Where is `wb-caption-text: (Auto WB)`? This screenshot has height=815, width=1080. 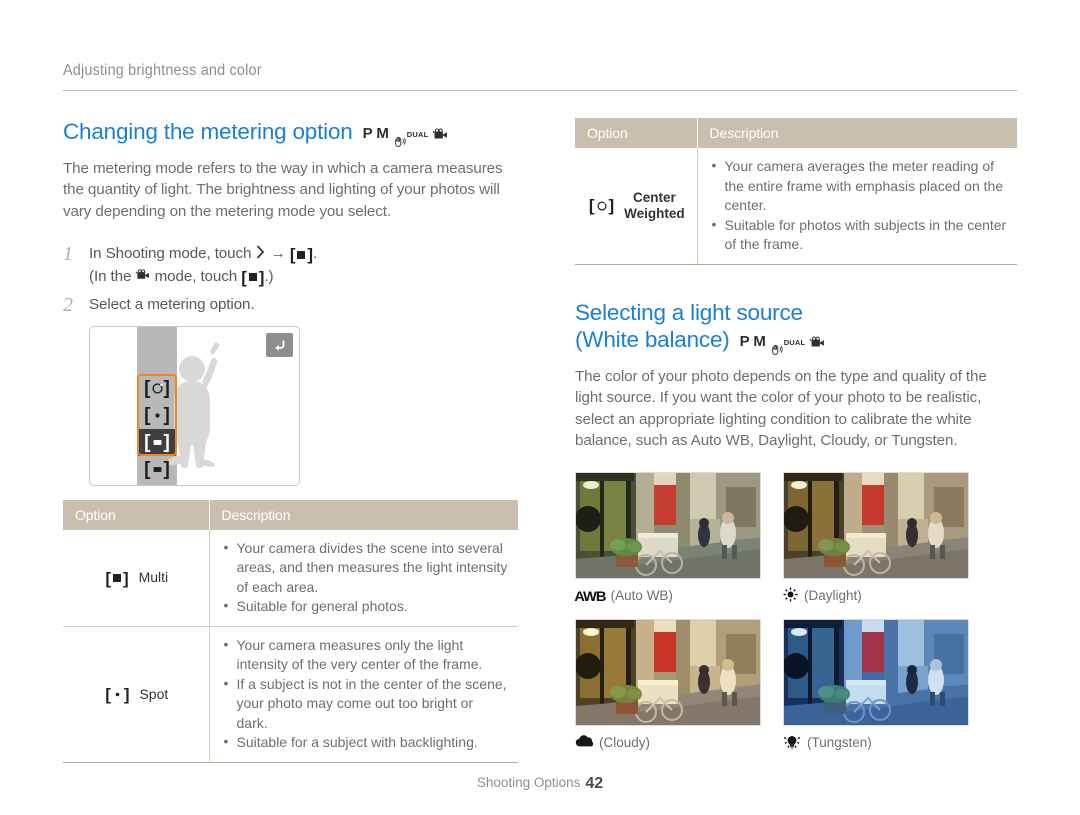
wb-caption-text: (Auto WB) is located at coordinates (641, 596).